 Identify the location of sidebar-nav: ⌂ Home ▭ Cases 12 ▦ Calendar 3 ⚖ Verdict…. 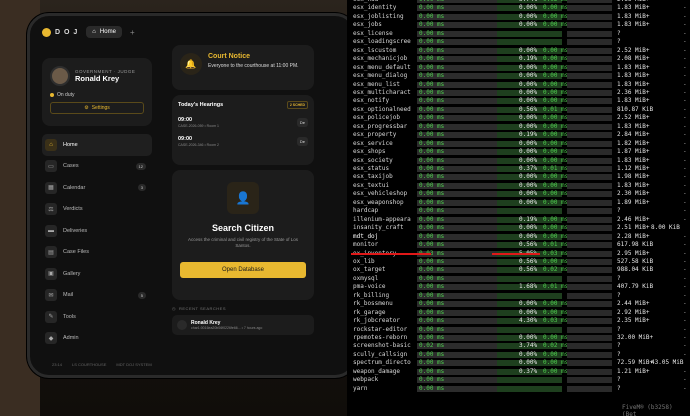
(97, 241).